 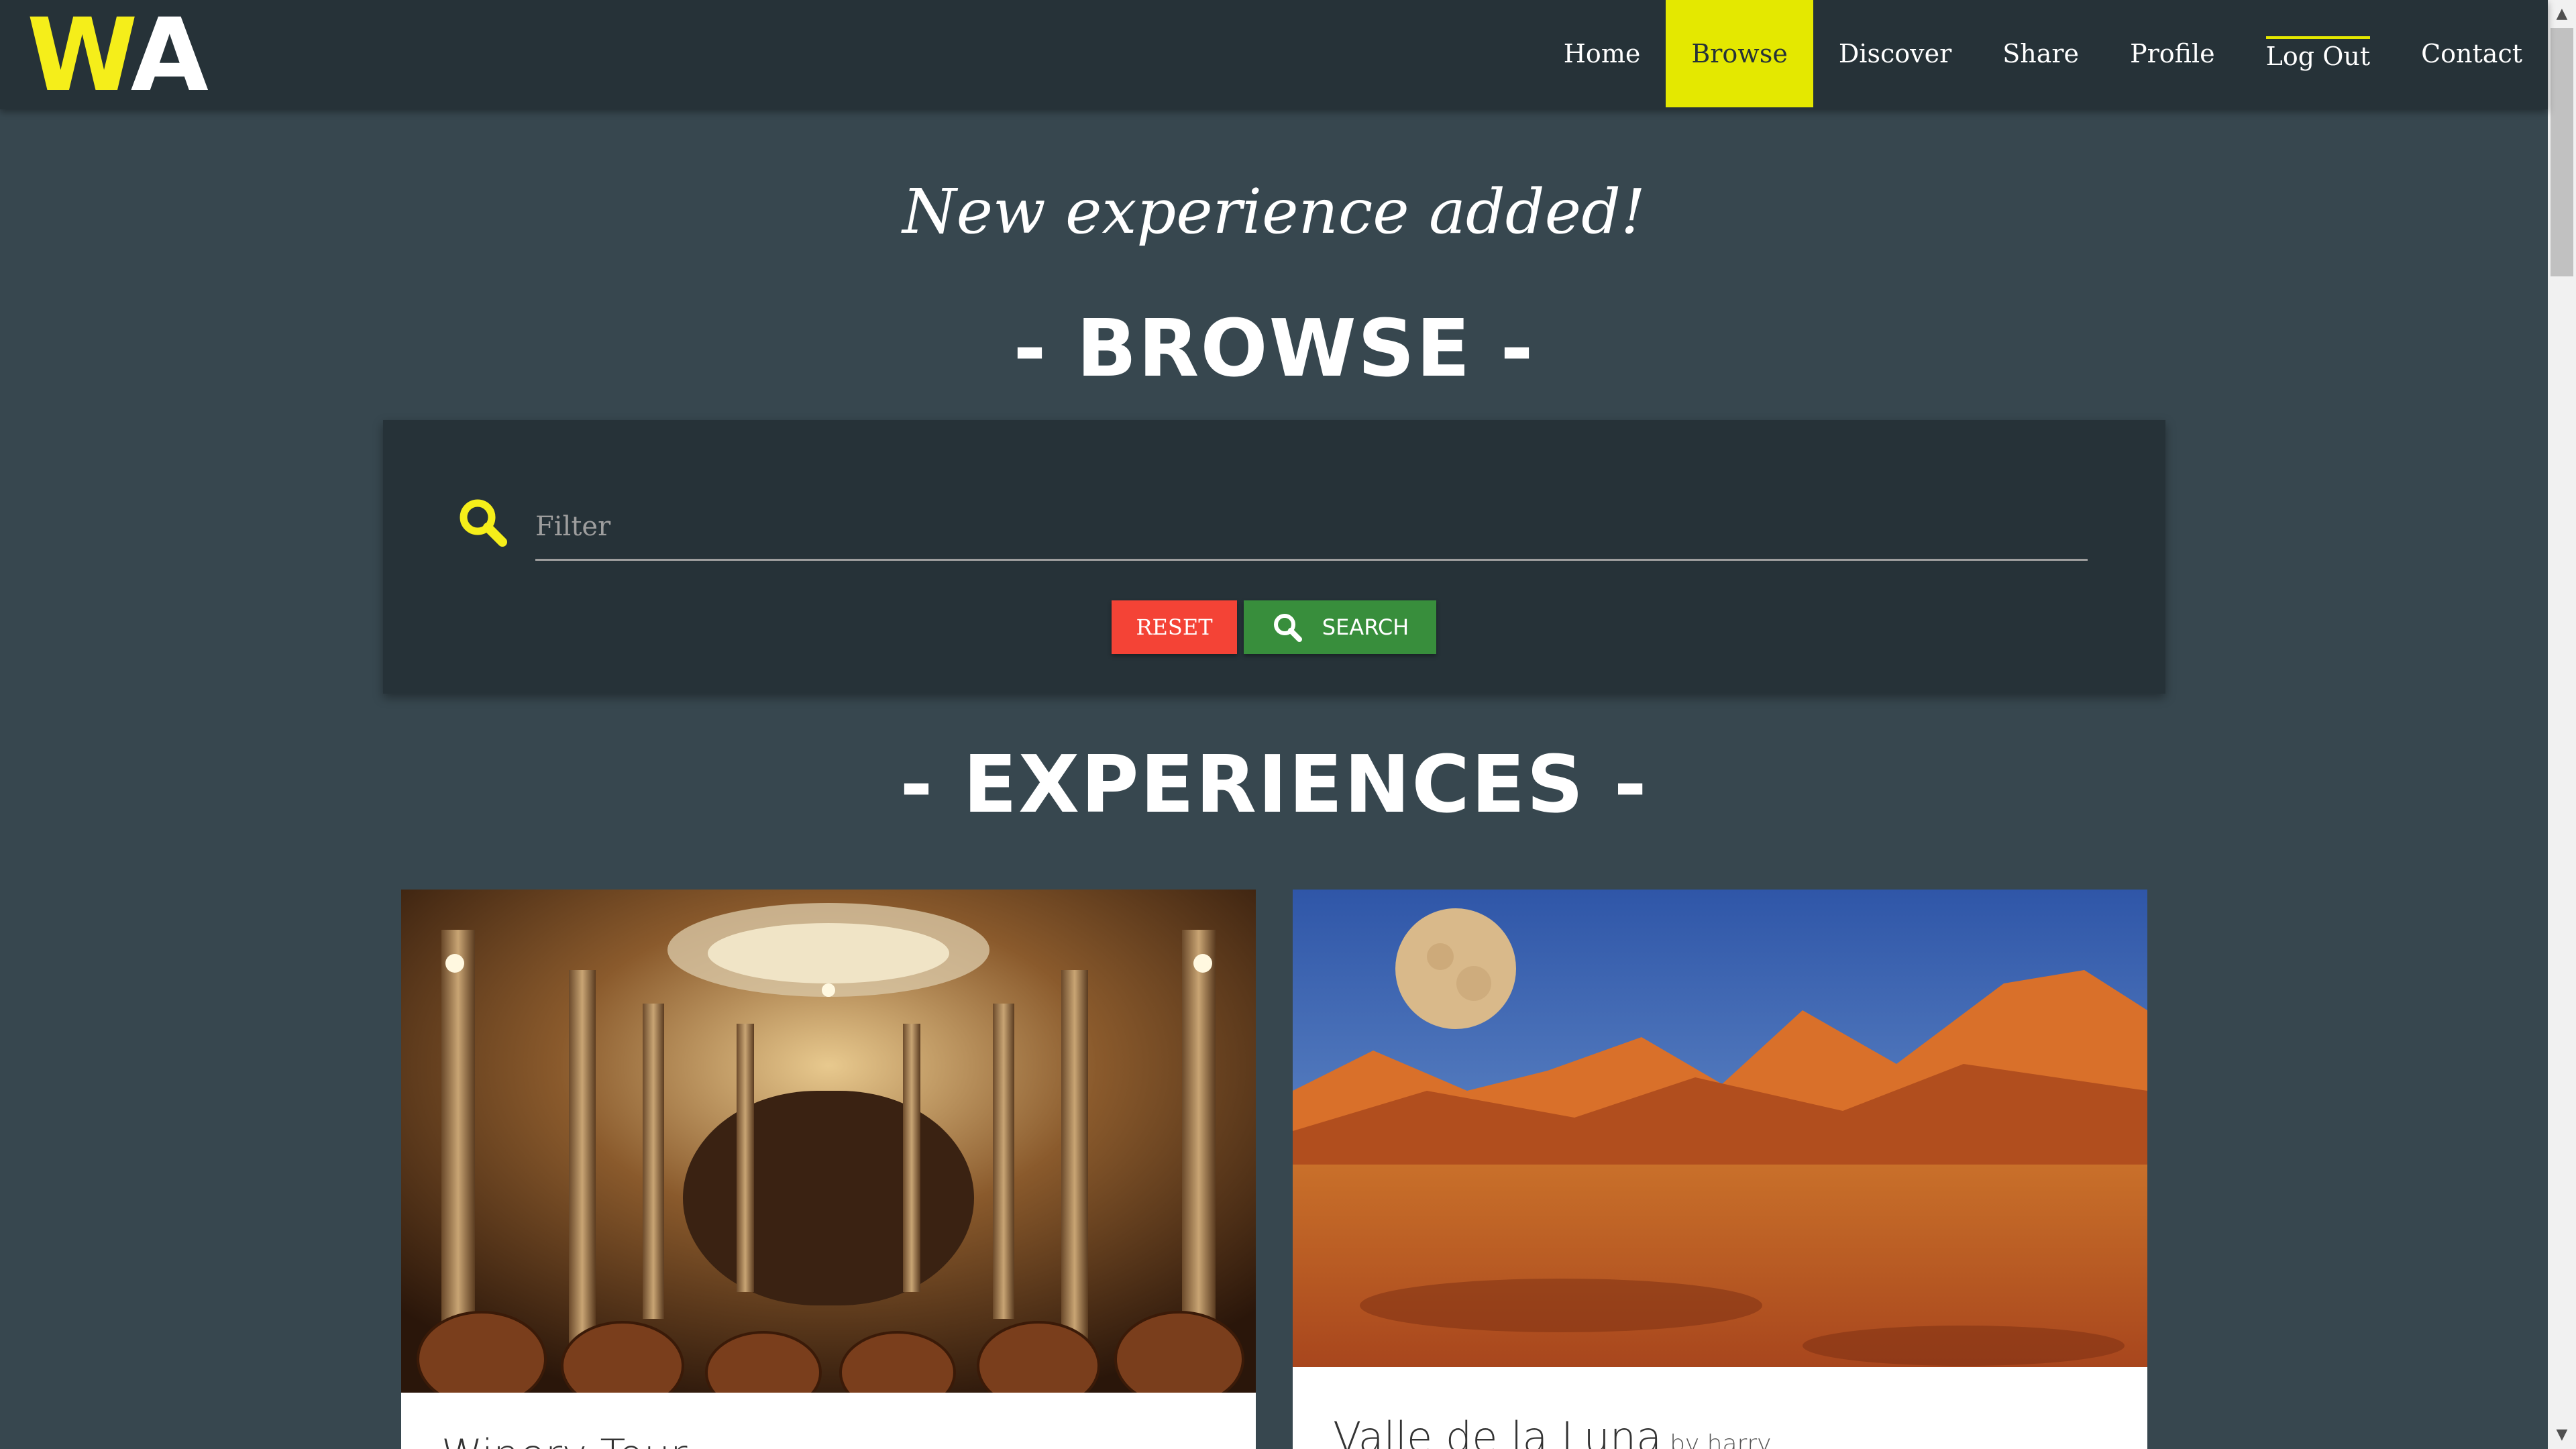 I want to click on nav-discover: Discover, so click(x=1895, y=53).